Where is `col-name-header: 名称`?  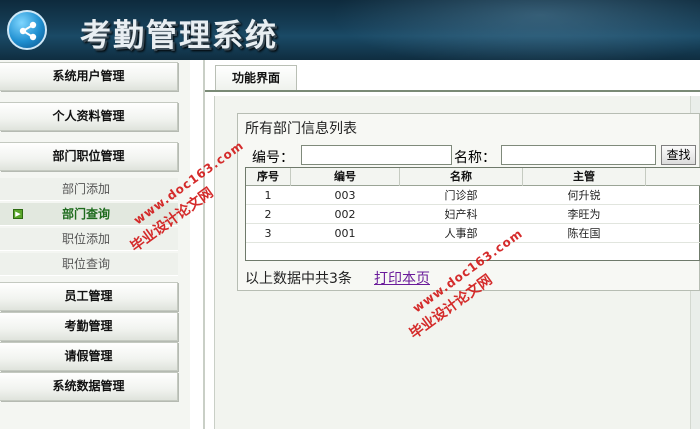 col-name-header: 名称 is located at coordinates (461, 176).